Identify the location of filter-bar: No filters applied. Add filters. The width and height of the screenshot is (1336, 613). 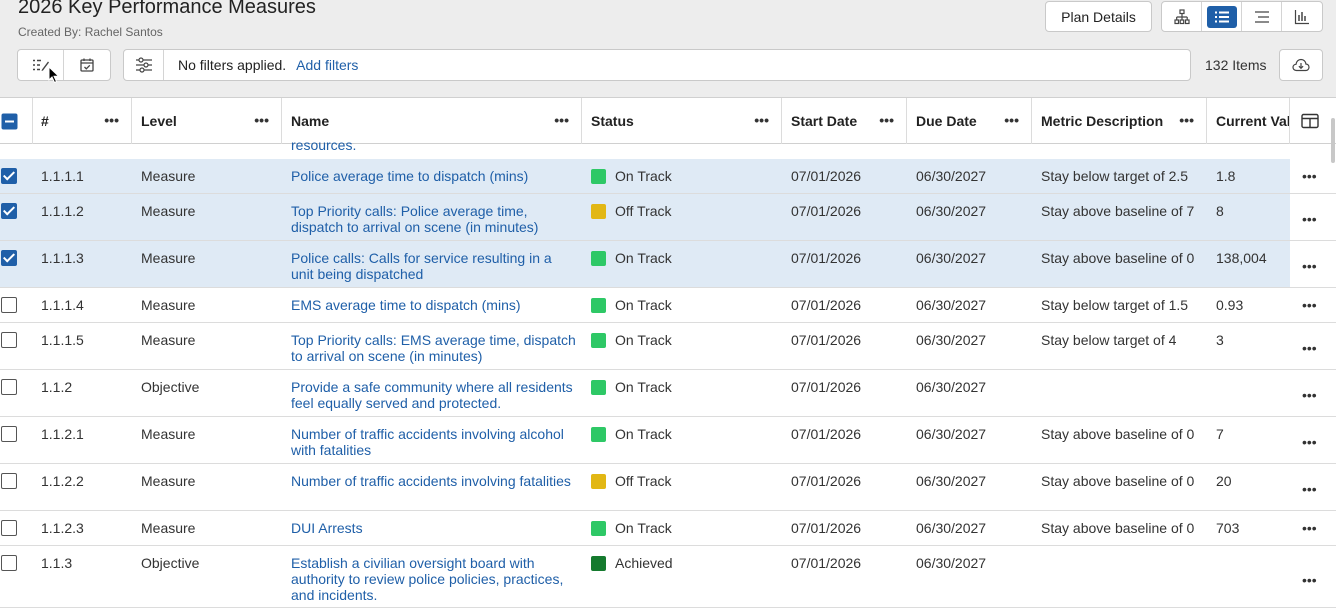
(657, 65).